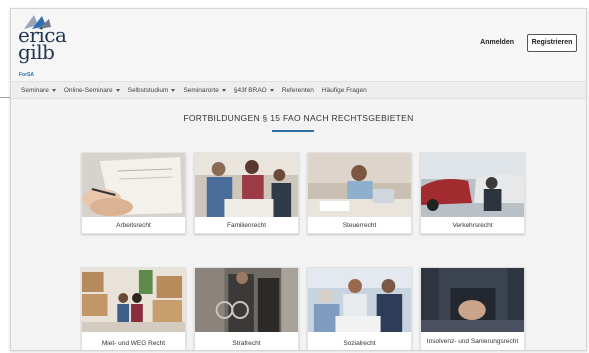 The width and height of the screenshot is (589, 353). What do you see at coordinates (250, 90) in the screenshot?
I see `nav-label: §43f BRAO` at bounding box center [250, 90].